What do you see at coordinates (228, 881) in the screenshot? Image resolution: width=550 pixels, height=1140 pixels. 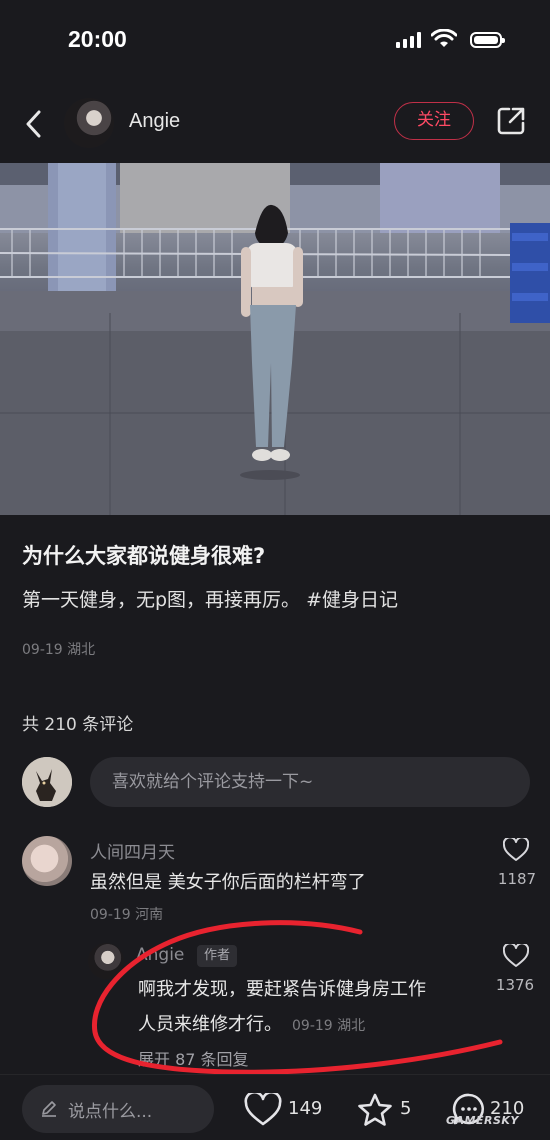 I see `comment-text: 虽然但是 美女子你后面的栏杆弯了` at bounding box center [228, 881].